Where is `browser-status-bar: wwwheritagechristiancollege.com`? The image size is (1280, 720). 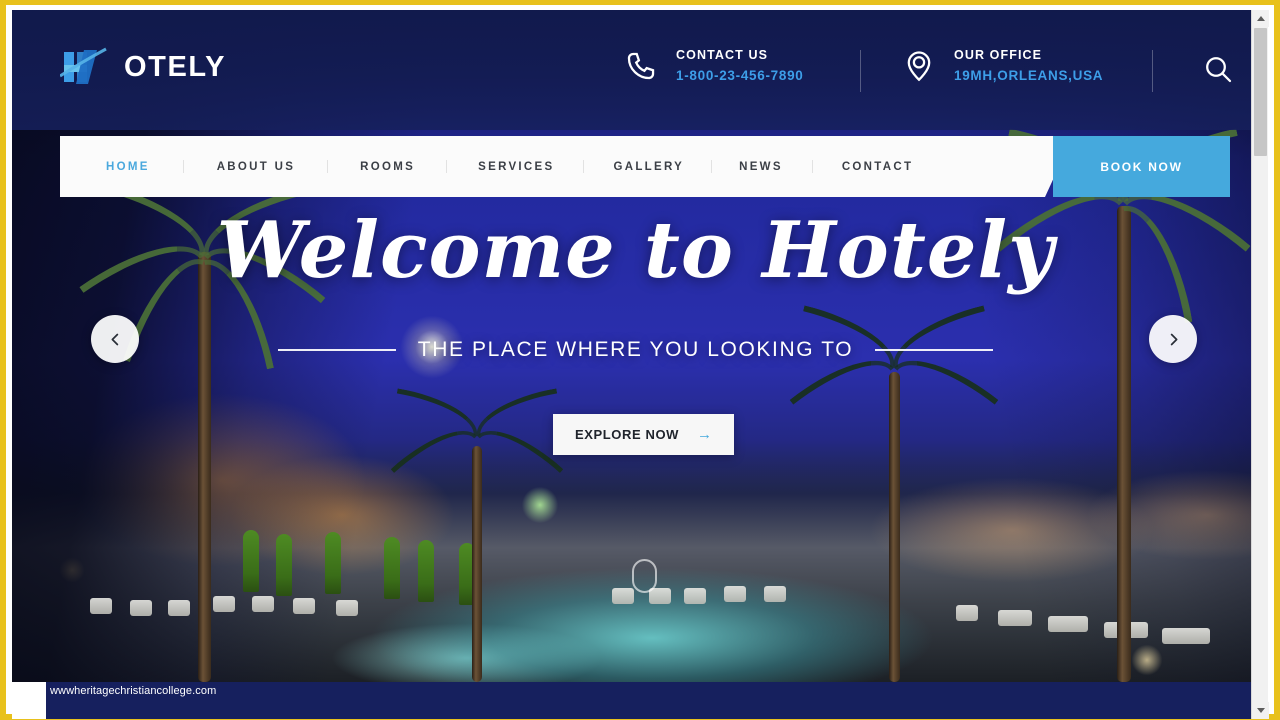
browser-status-bar: wwwheritagechristiancollege.com is located at coordinates (635, 700).